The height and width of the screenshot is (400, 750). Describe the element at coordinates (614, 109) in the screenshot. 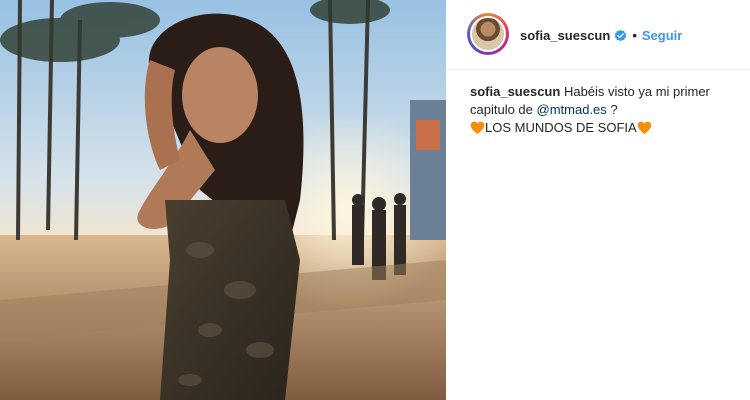

I see `caption-text-part2: ?` at that location.